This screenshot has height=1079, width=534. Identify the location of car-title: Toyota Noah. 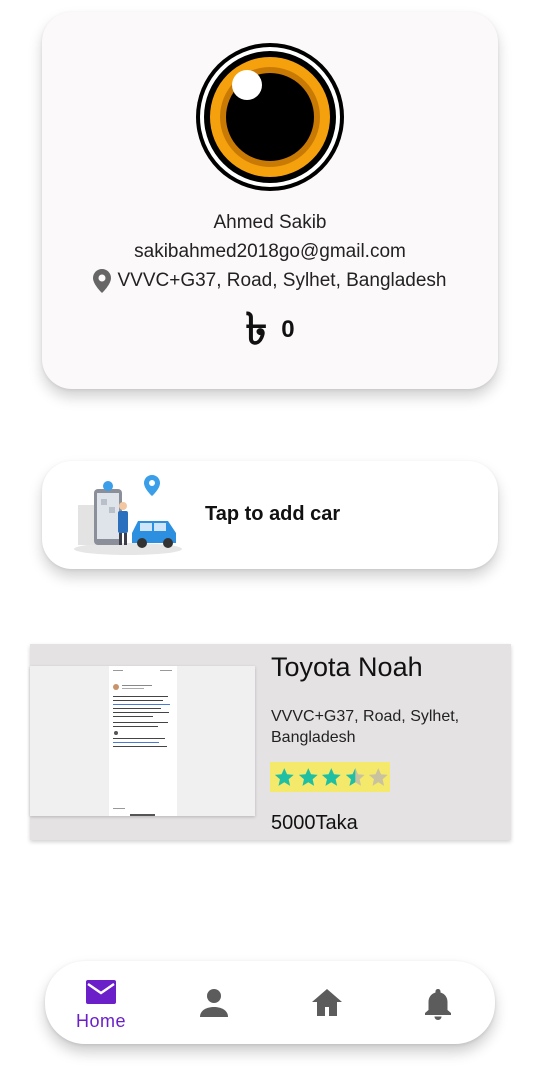
(347, 667).